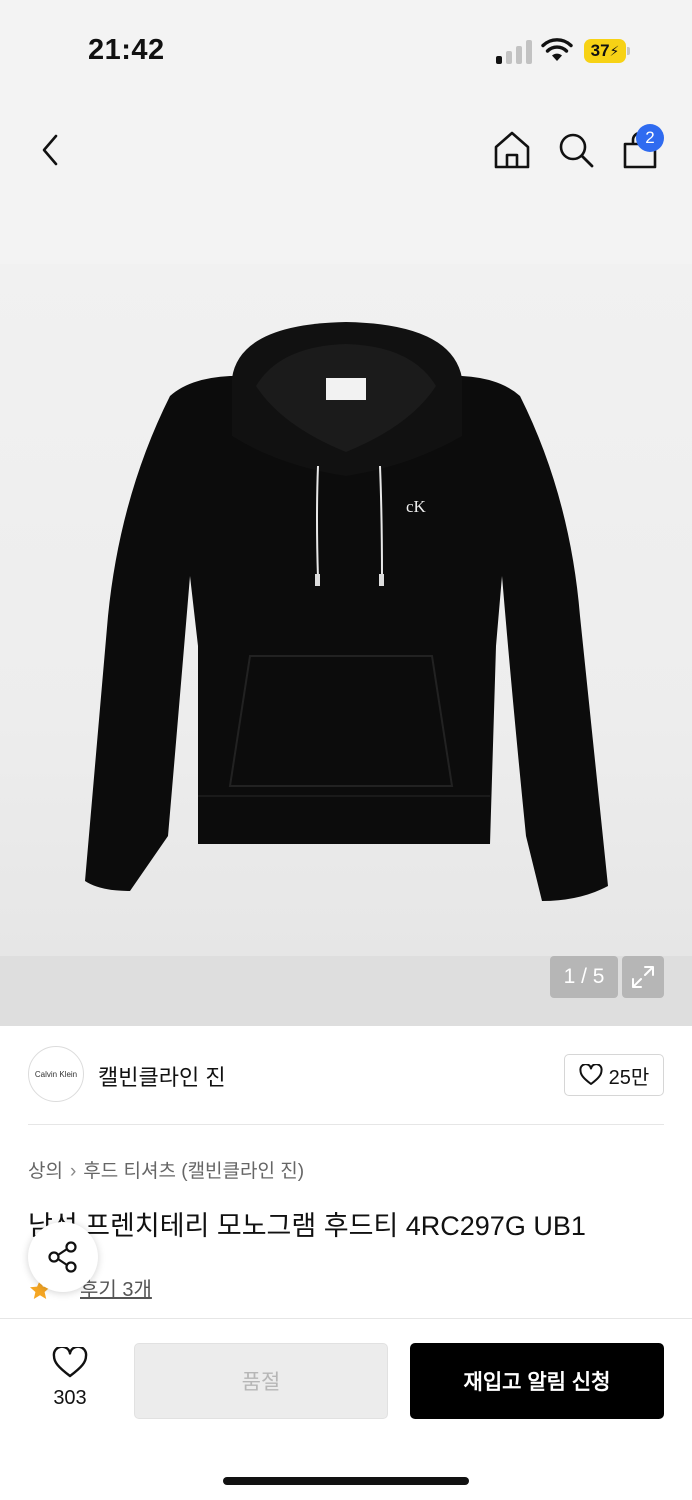 Image resolution: width=692 pixels, height=1500 pixels. I want to click on expand-icon, so click(643, 977).